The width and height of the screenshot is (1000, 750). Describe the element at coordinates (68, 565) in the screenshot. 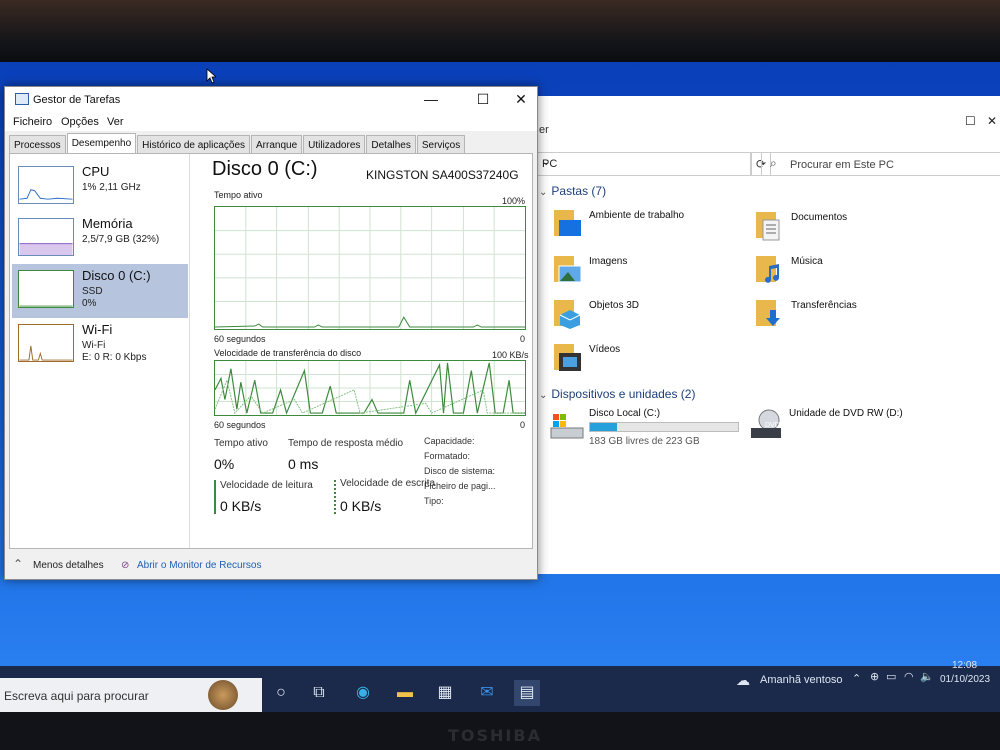

I see `less-details-button: Menos detalhes` at that location.